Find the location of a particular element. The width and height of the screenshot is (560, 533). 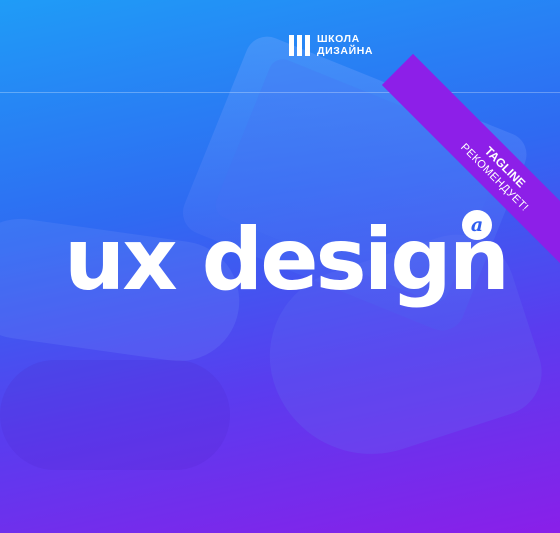

hero-title: ux design is located at coordinates (287, 260).